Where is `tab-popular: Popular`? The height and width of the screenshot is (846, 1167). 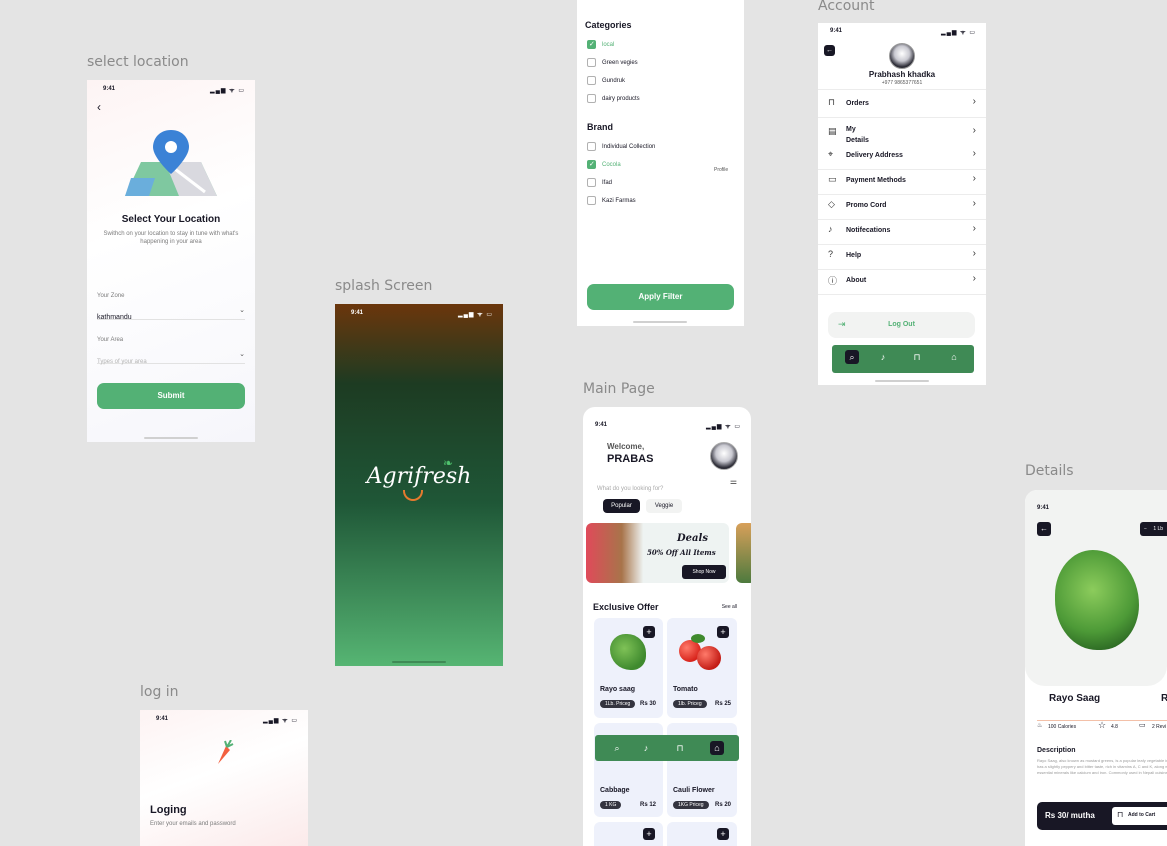 tab-popular: Popular is located at coordinates (621, 506).